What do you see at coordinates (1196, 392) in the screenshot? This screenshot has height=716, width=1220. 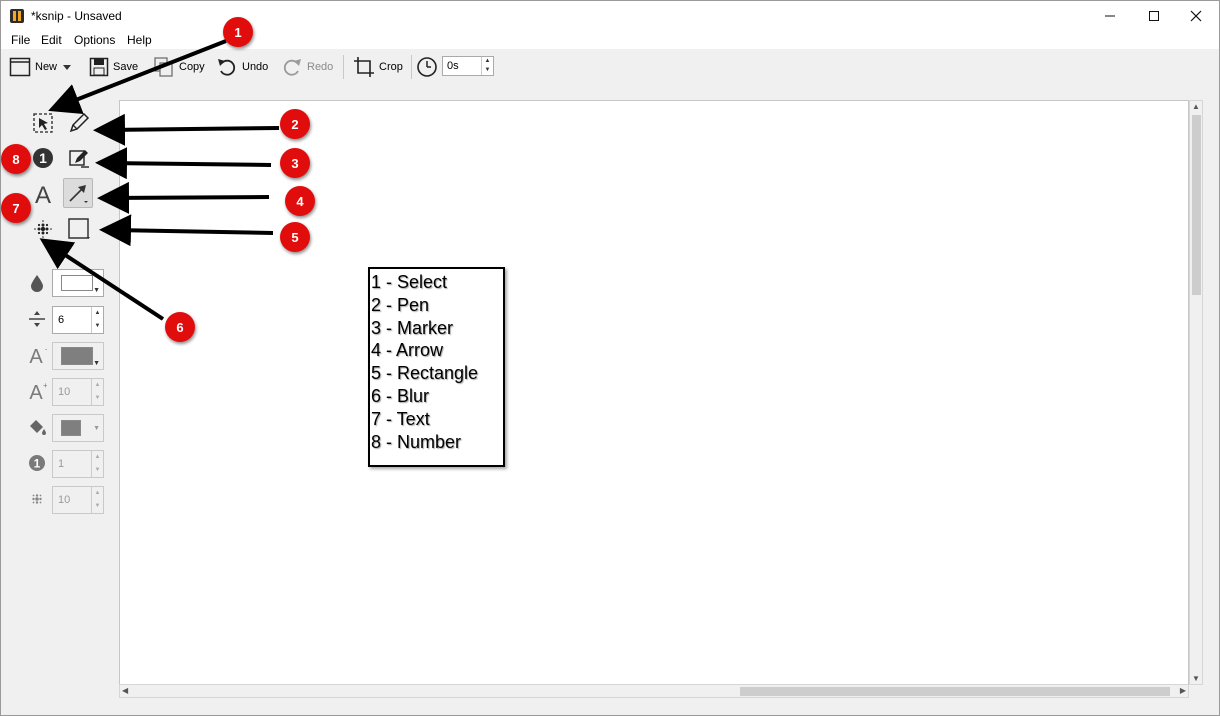 I see `vertical-scrollbar: ▲ ▼` at bounding box center [1196, 392].